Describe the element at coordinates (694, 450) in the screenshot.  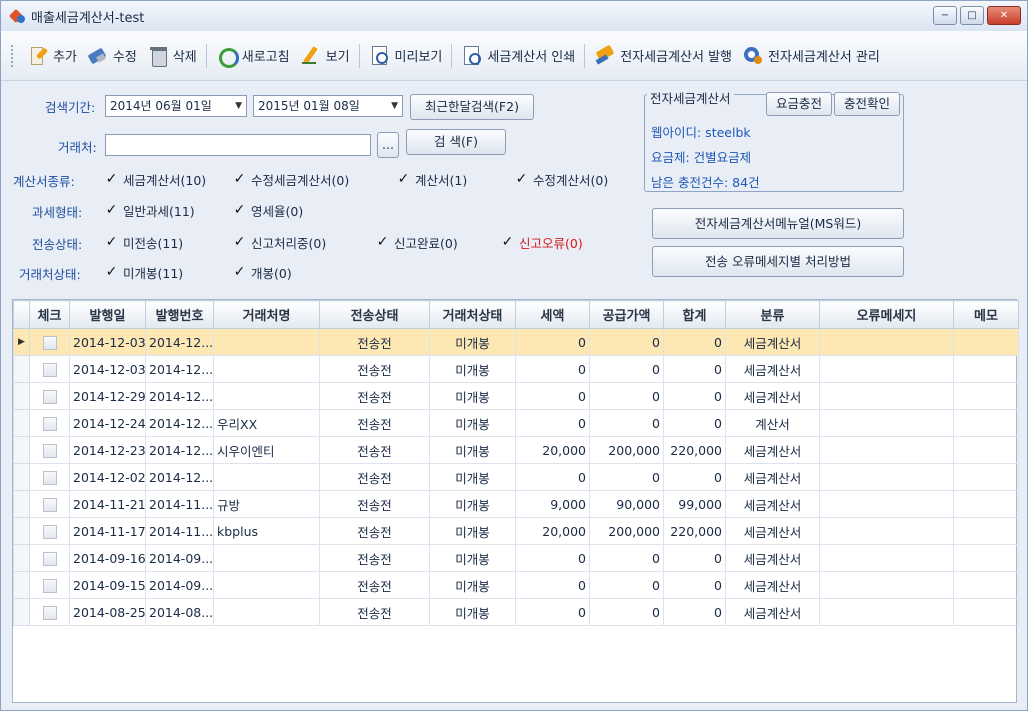
I see `cell-total: 220,000` at that location.